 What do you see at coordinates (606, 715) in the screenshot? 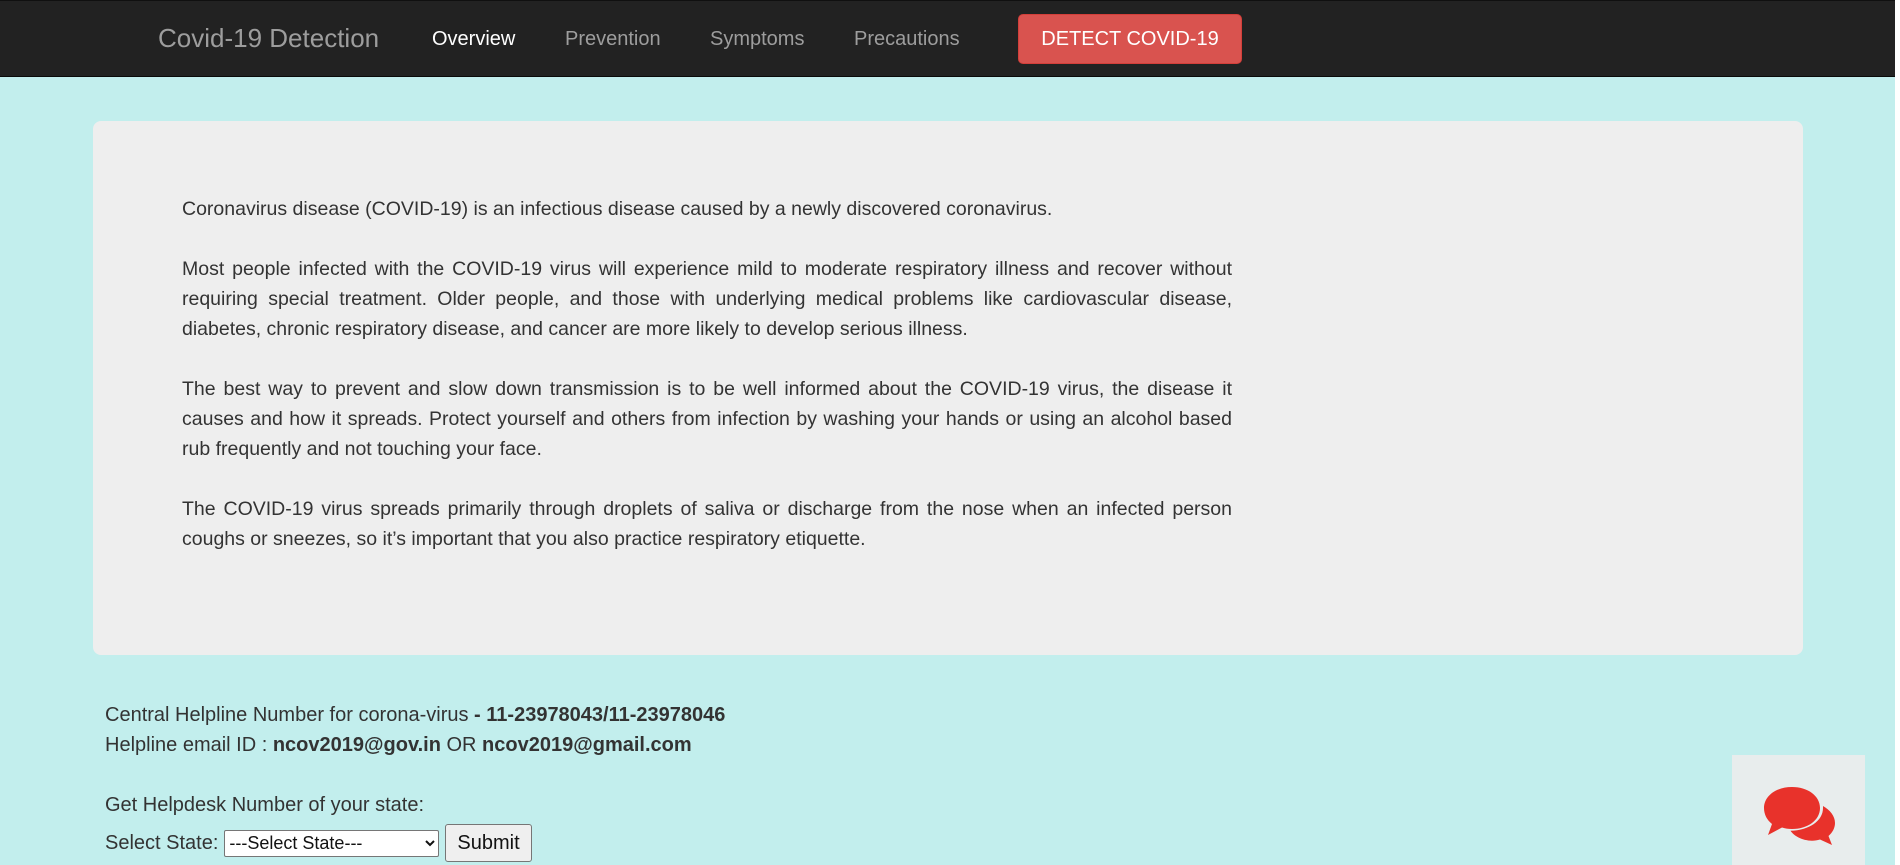
I see `helpline-phone-number: 11-23978043/11-23978046` at bounding box center [606, 715].